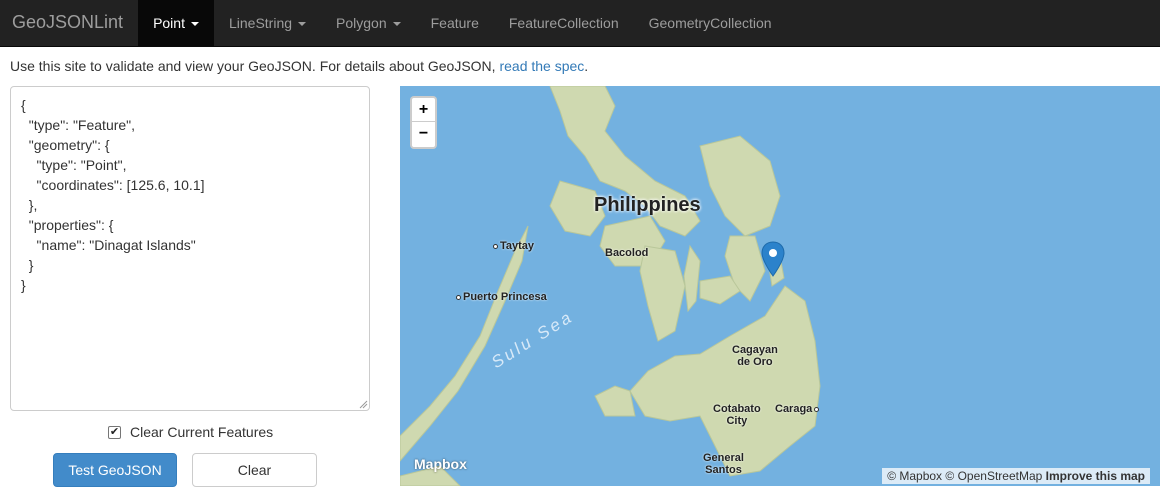 This screenshot has width=1160, height=498. What do you see at coordinates (517, 246) in the screenshot?
I see `label-taytay-text: Taytay` at bounding box center [517, 246].